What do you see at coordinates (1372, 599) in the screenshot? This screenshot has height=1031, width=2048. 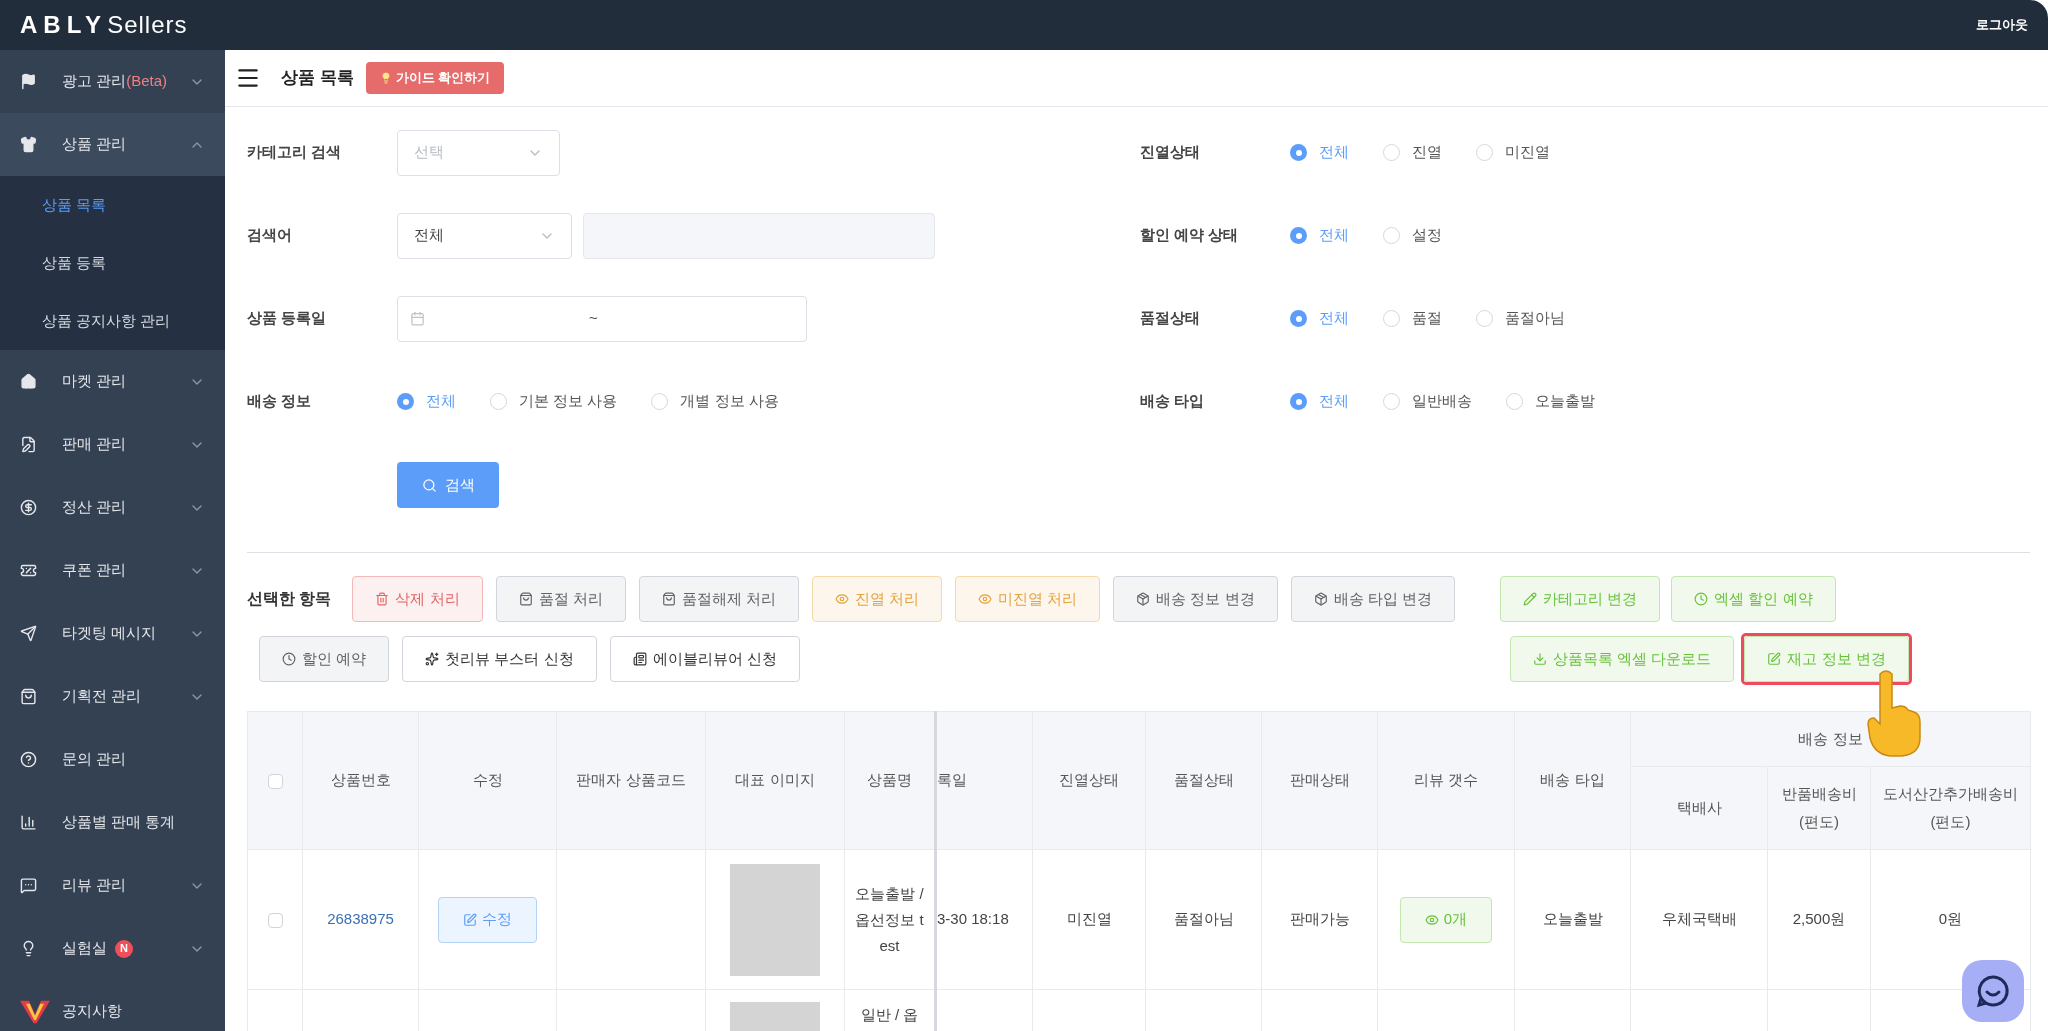 I see `action-button: 배송 타입 변경` at bounding box center [1372, 599].